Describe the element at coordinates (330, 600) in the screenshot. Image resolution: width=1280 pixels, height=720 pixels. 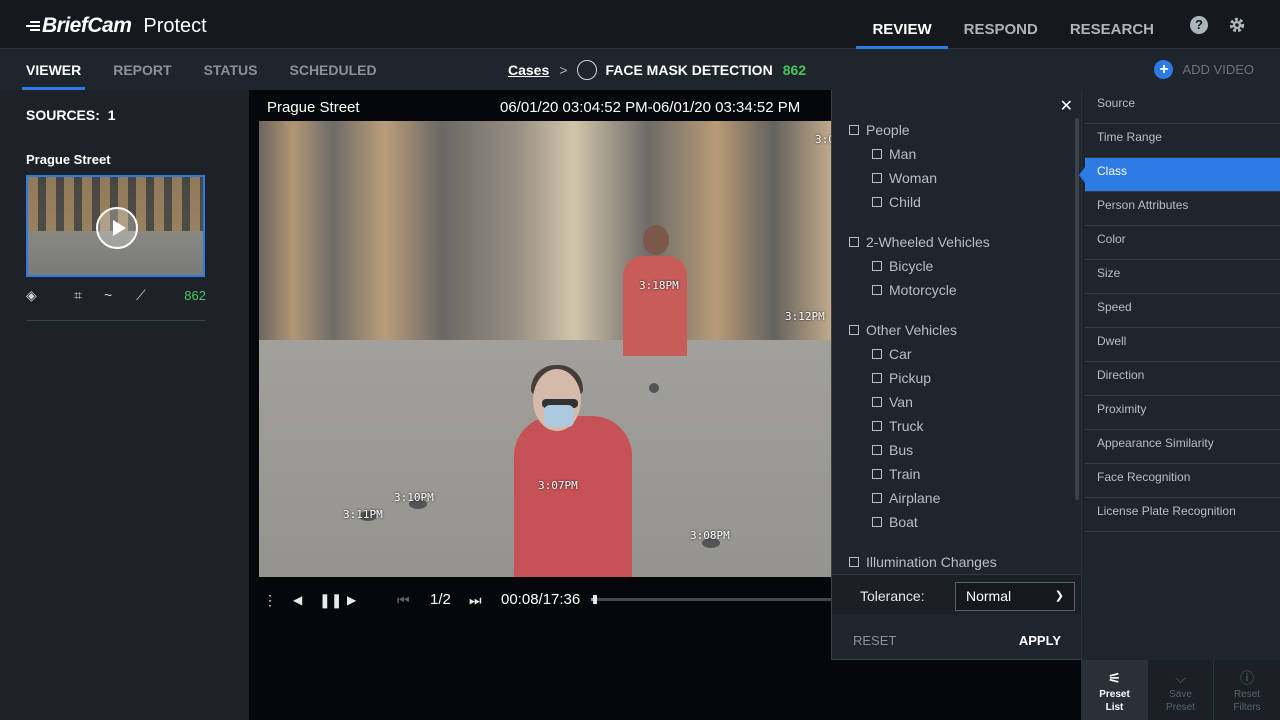
I see `pause-icon: ❚❚` at that location.